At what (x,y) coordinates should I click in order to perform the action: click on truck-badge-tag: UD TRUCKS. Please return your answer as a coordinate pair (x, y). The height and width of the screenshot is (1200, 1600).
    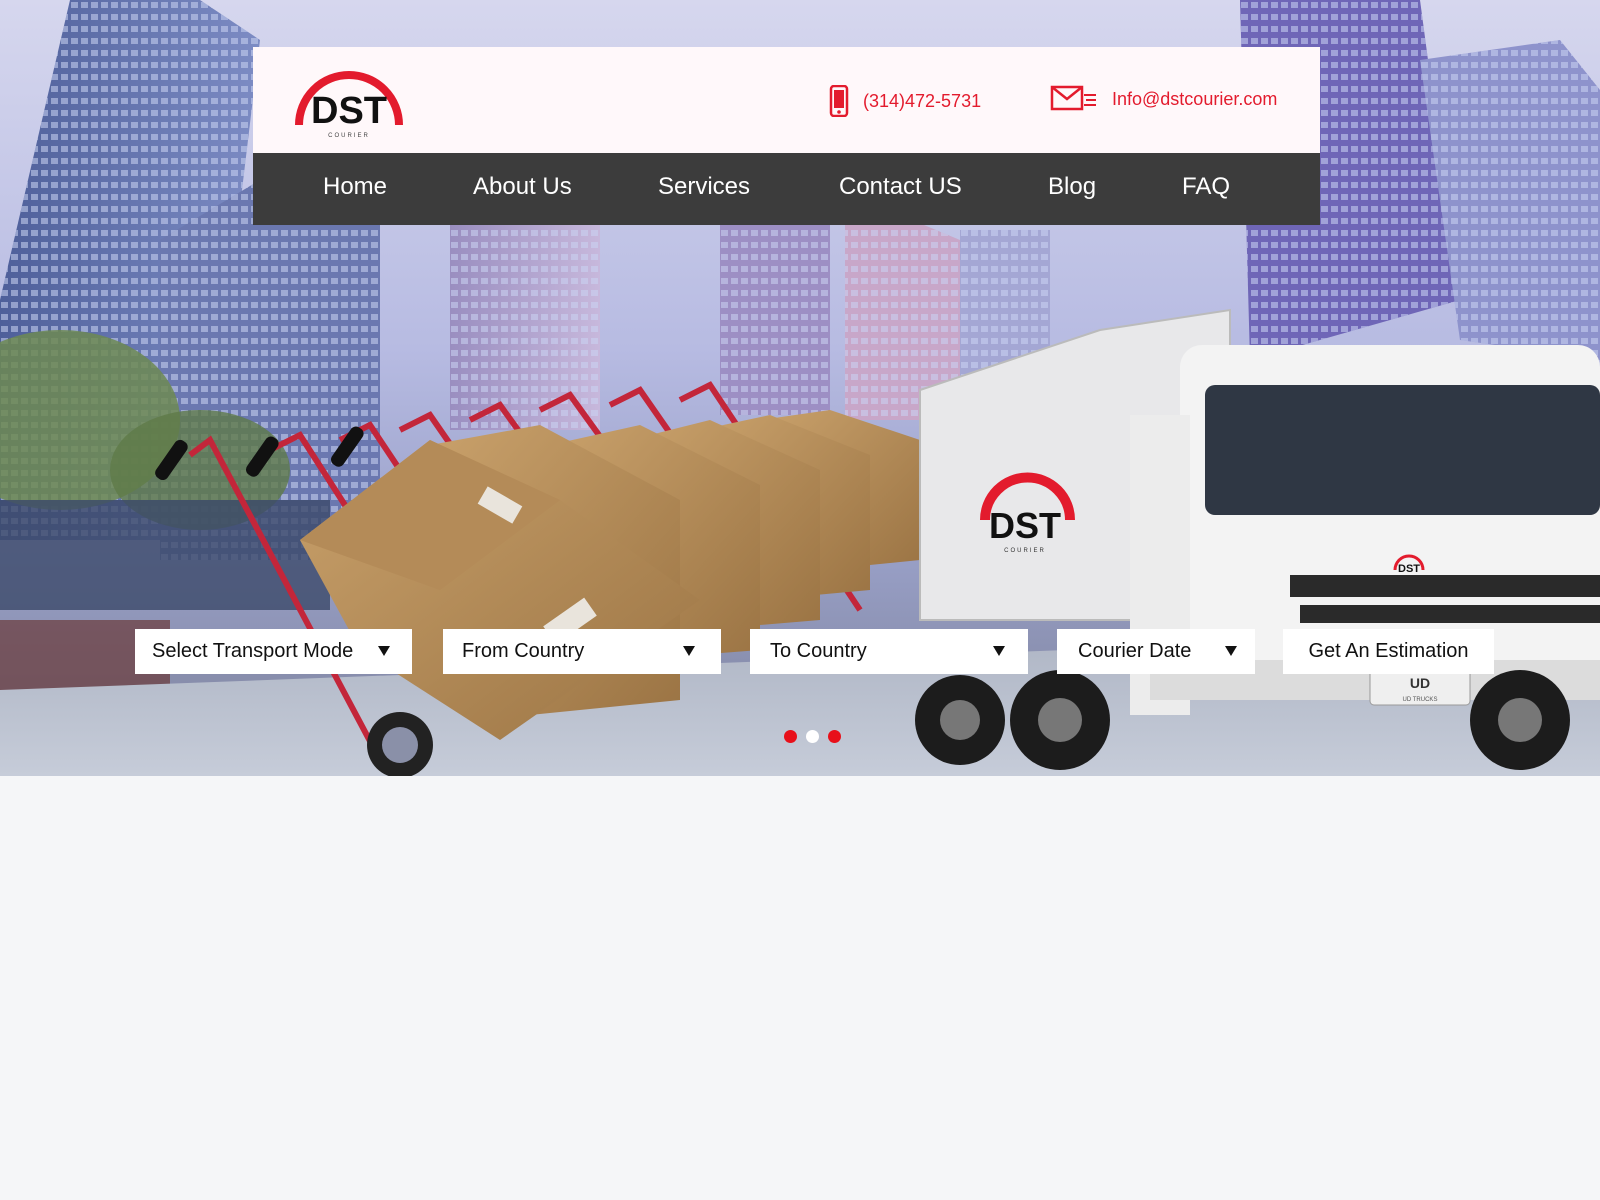
    Looking at the image, I should click on (1420, 700).